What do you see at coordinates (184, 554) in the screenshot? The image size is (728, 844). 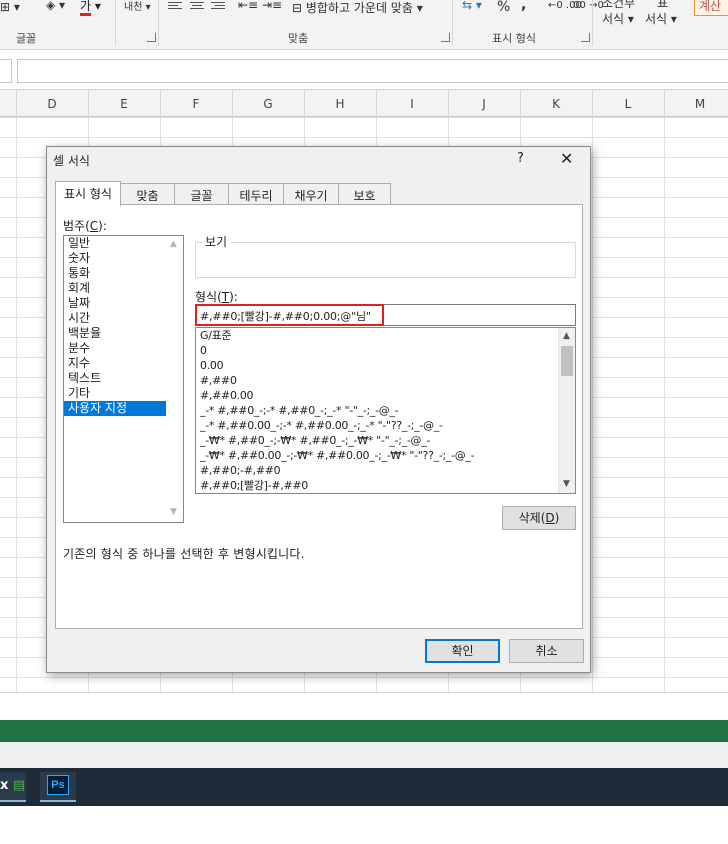 I see `format-description: 기존의 형식 중 하나를 선택한 후 변형시킵니다.` at bounding box center [184, 554].